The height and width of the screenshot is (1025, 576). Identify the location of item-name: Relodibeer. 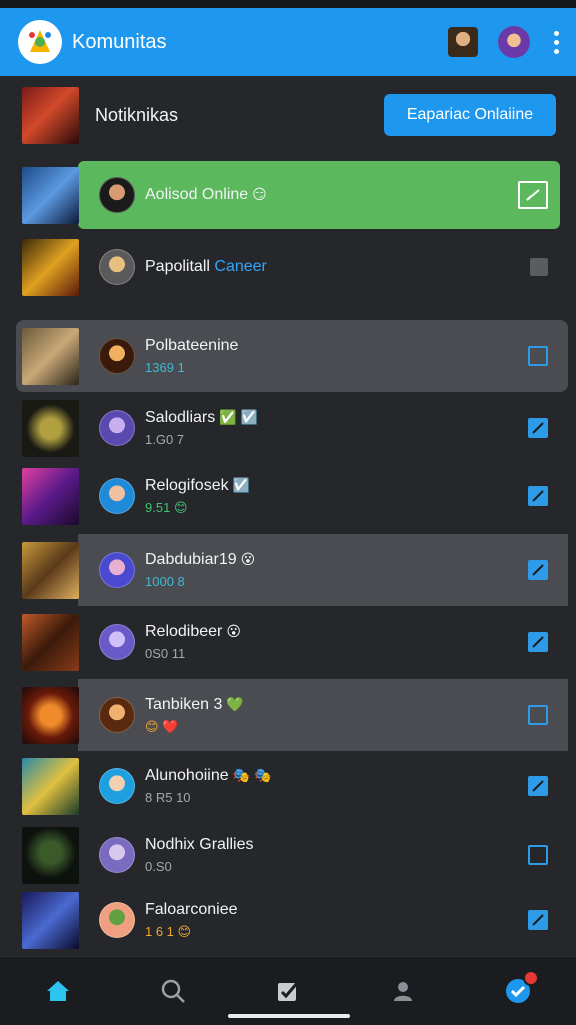
(184, 631).